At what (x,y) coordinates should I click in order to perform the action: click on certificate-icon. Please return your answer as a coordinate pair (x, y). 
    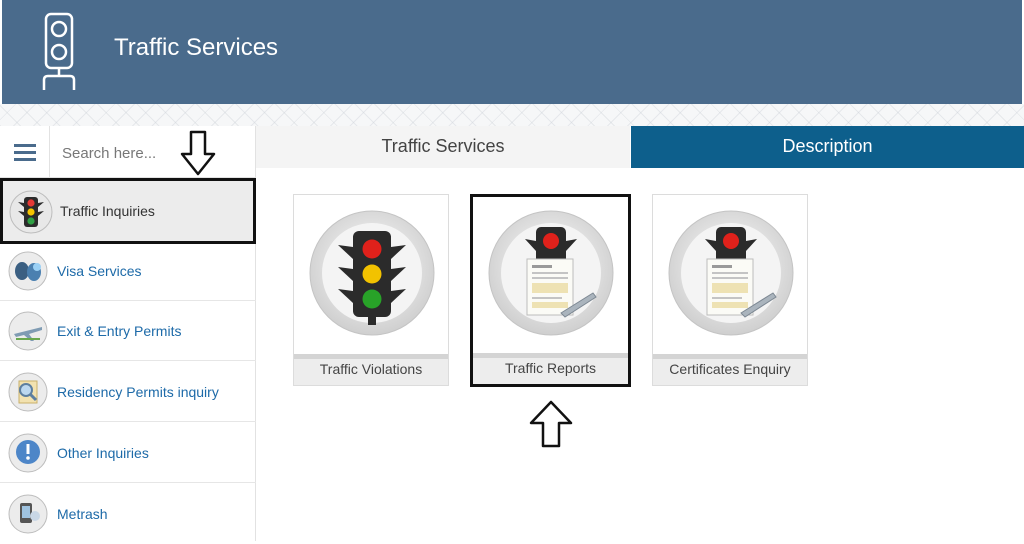
    Looking at the image, I should click on (731, 273).